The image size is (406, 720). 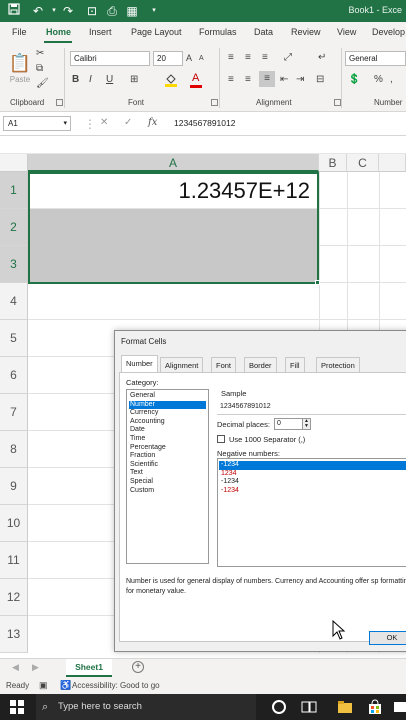 I want to click on scroll-right-icon: ▶, so click(x=35, y=667).